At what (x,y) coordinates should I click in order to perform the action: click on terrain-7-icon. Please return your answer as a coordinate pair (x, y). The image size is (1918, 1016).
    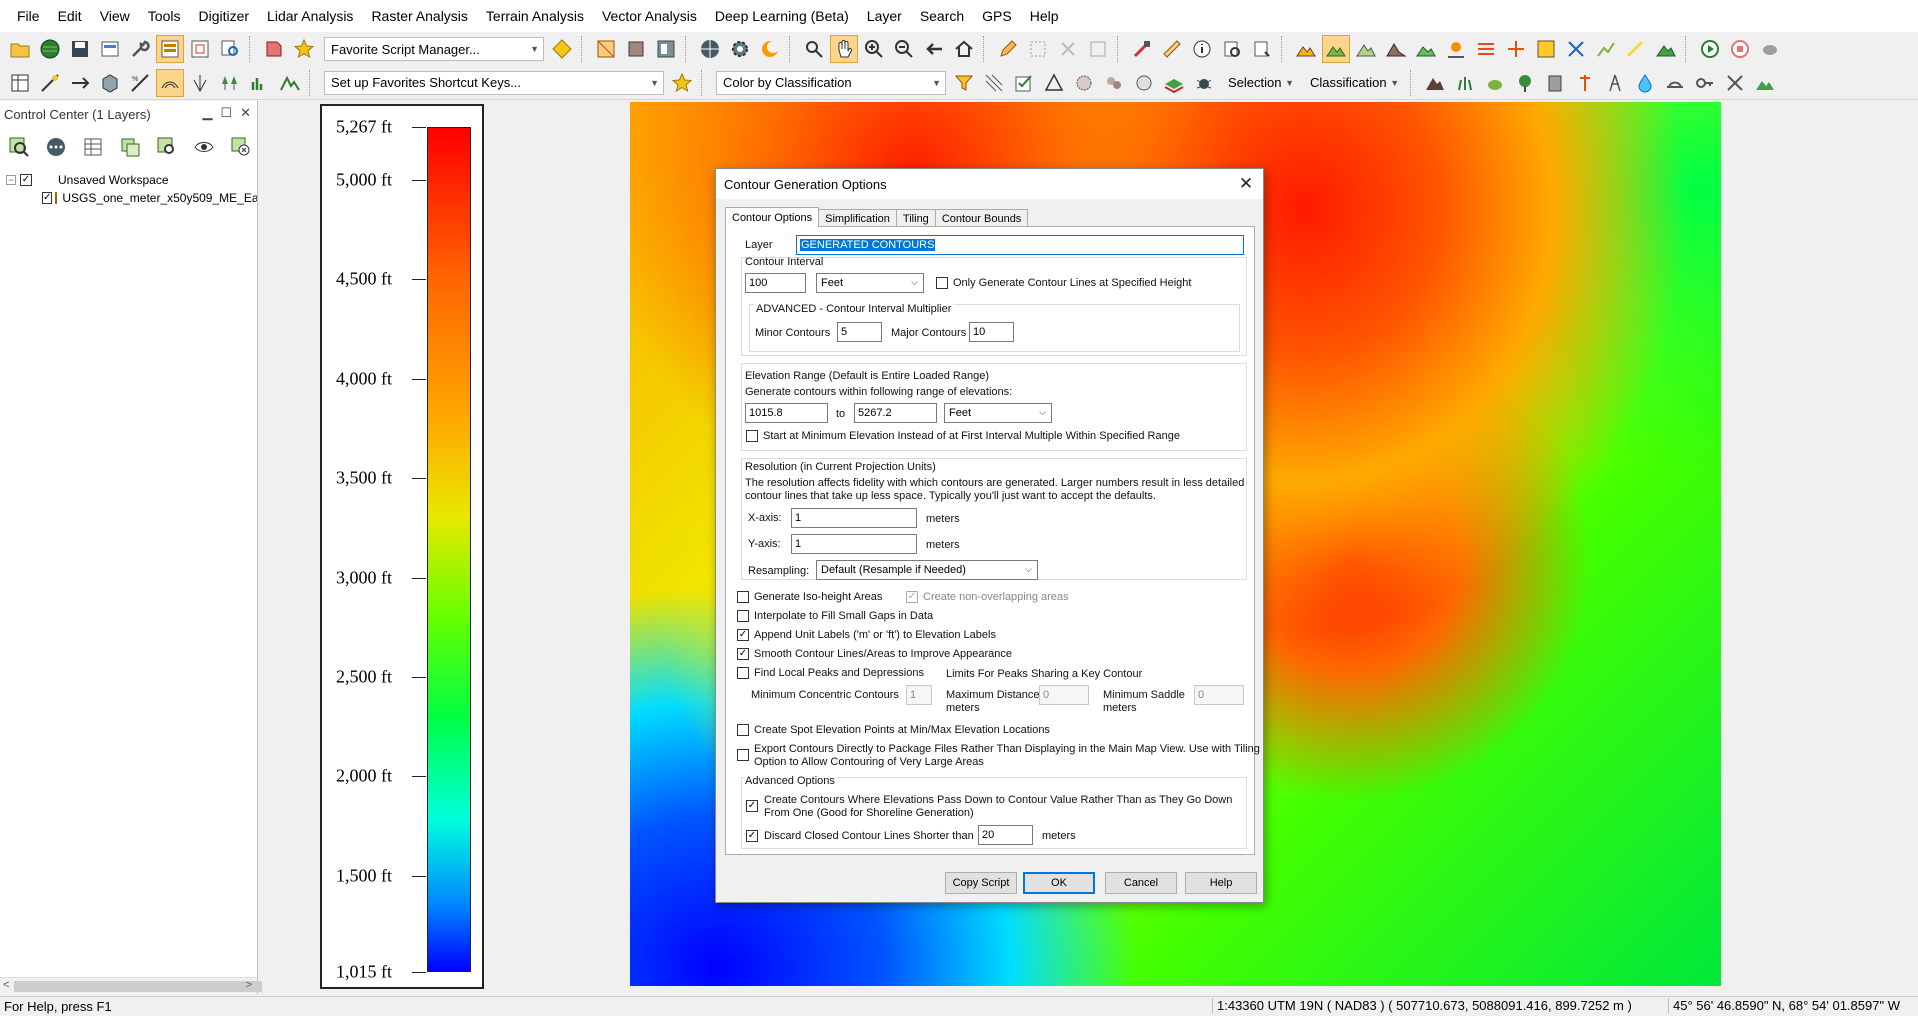
    Looking at the image, I should click on (1486, 49).